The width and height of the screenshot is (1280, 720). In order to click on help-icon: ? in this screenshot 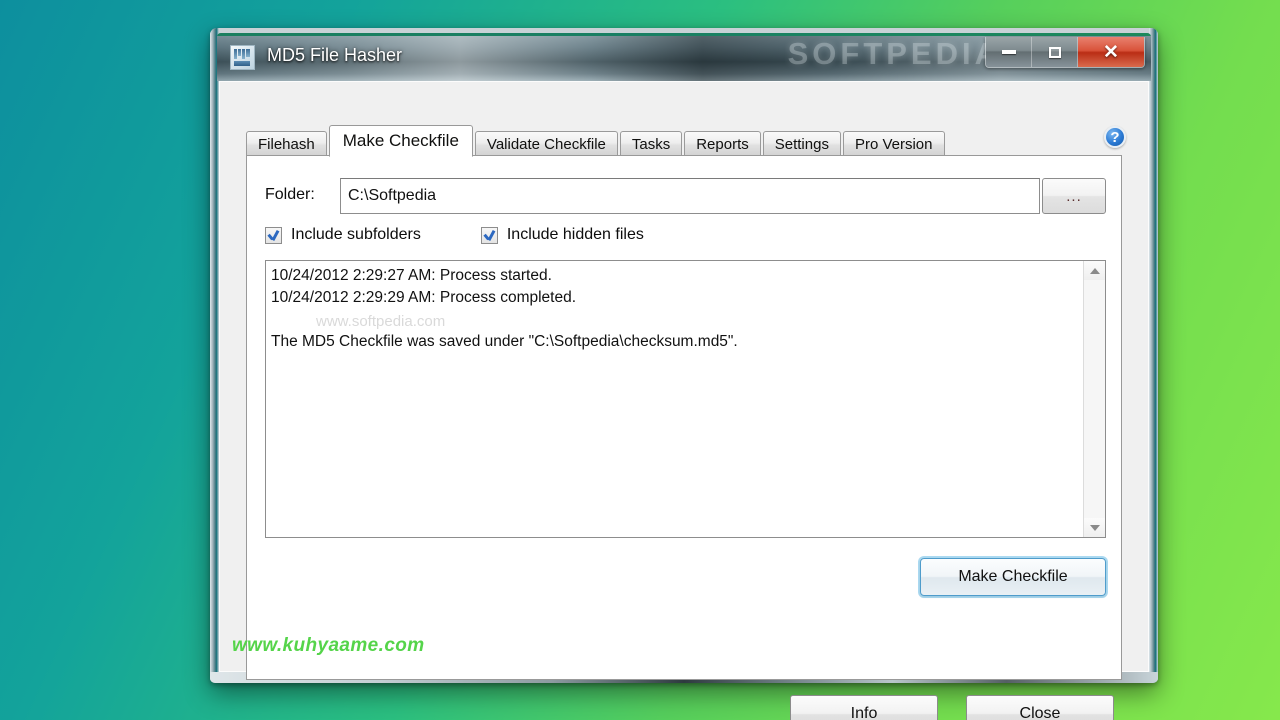, I will do `click(1115, 137)`.